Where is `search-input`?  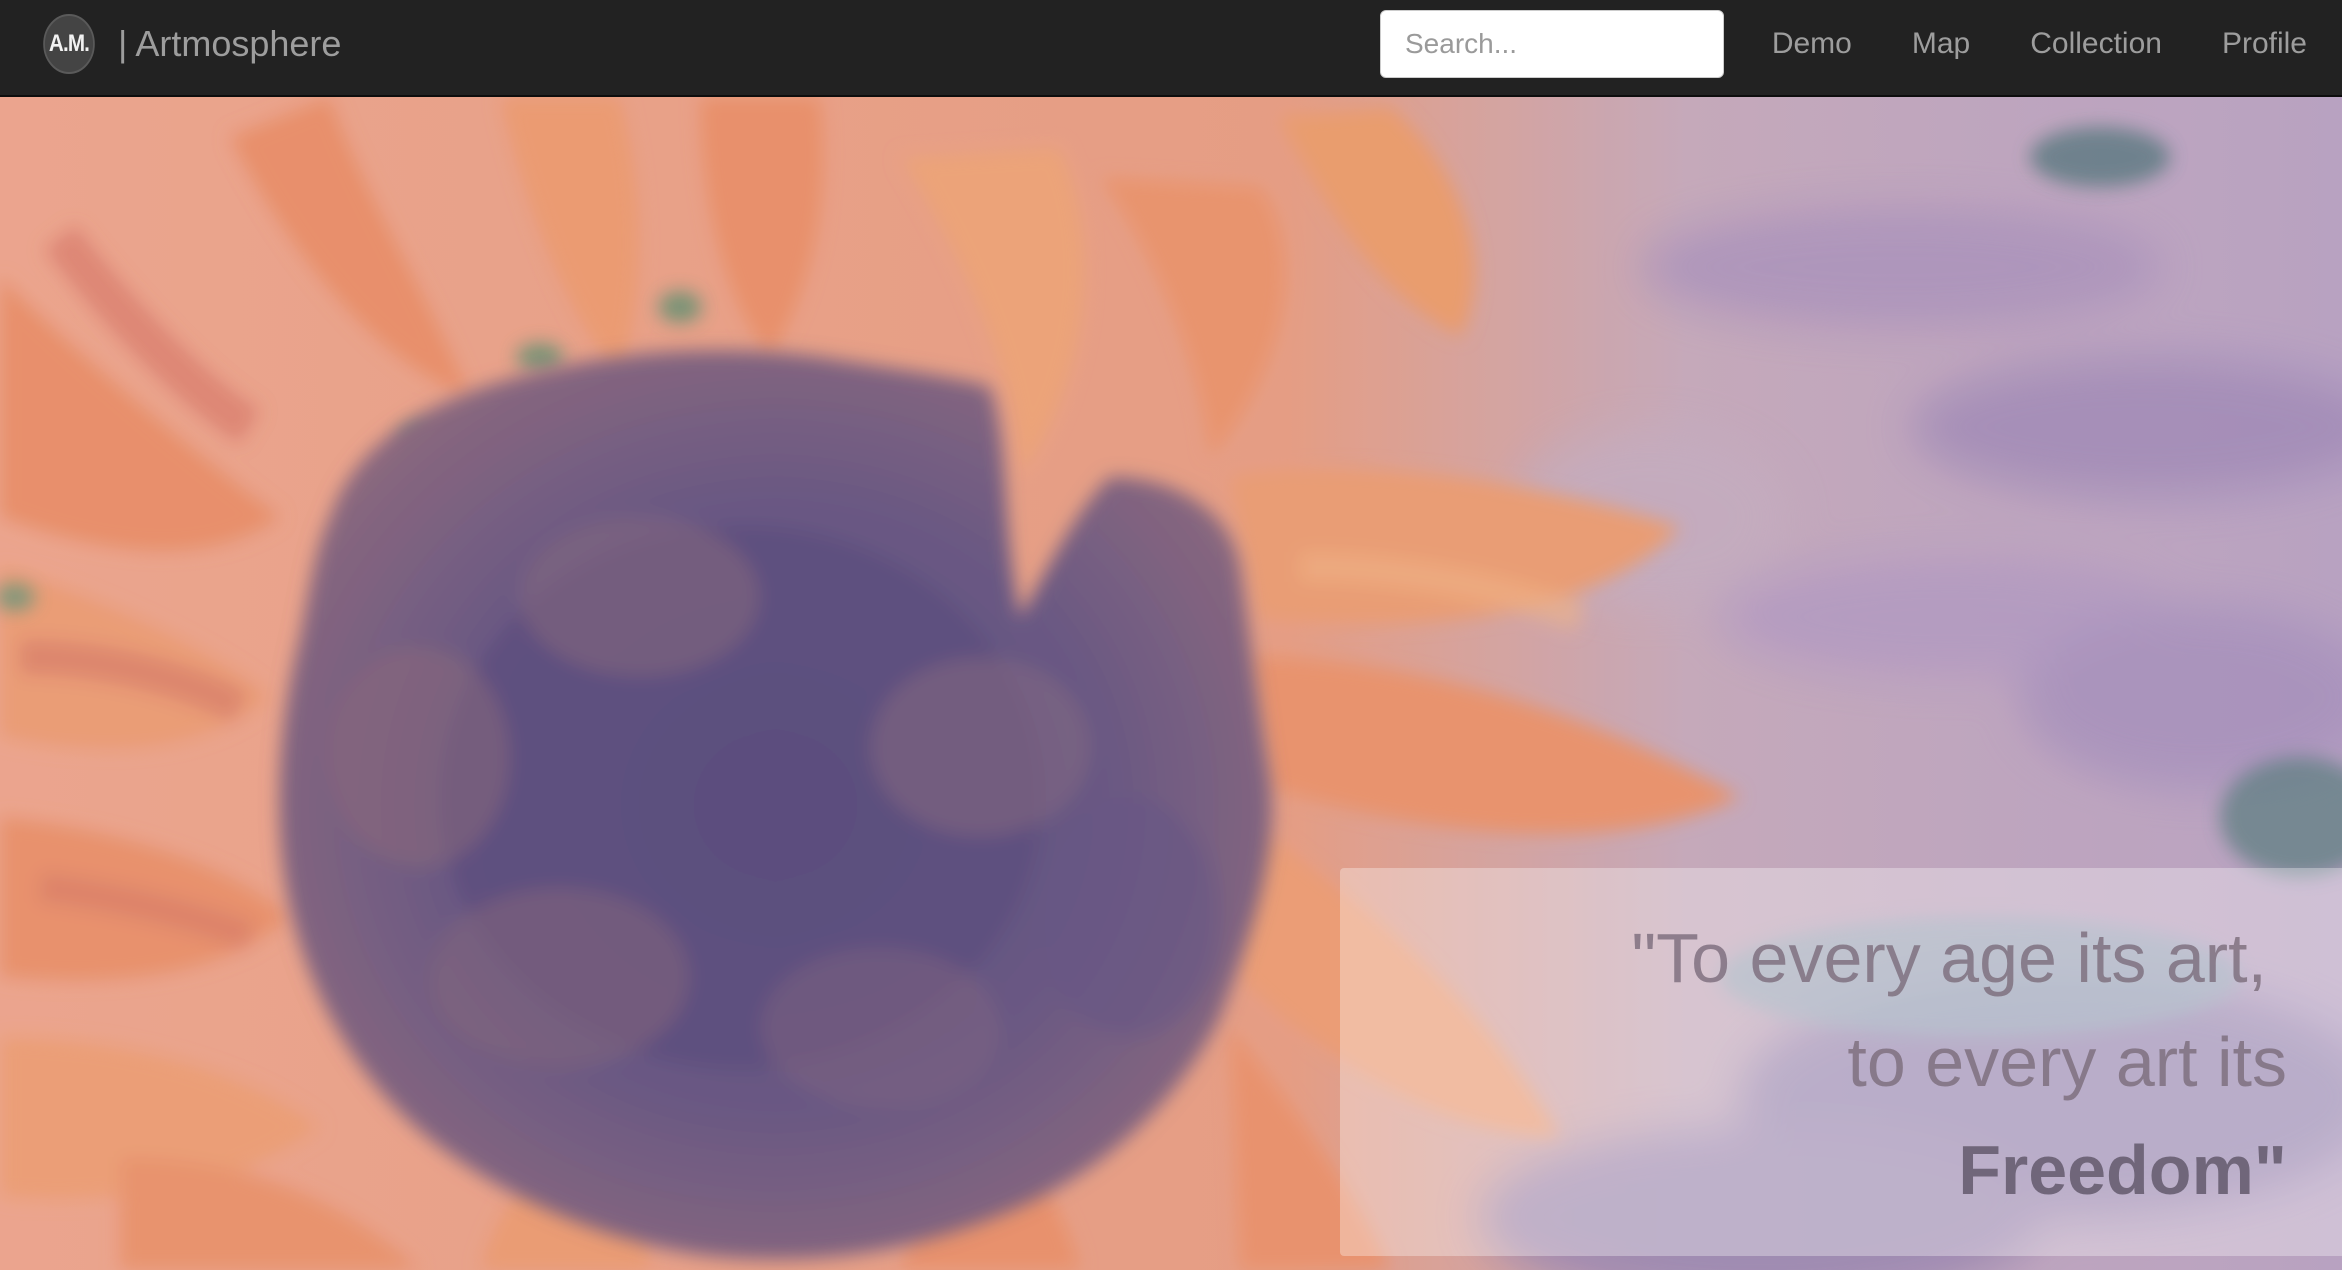
search-input is located at coordinates (1552, 44).